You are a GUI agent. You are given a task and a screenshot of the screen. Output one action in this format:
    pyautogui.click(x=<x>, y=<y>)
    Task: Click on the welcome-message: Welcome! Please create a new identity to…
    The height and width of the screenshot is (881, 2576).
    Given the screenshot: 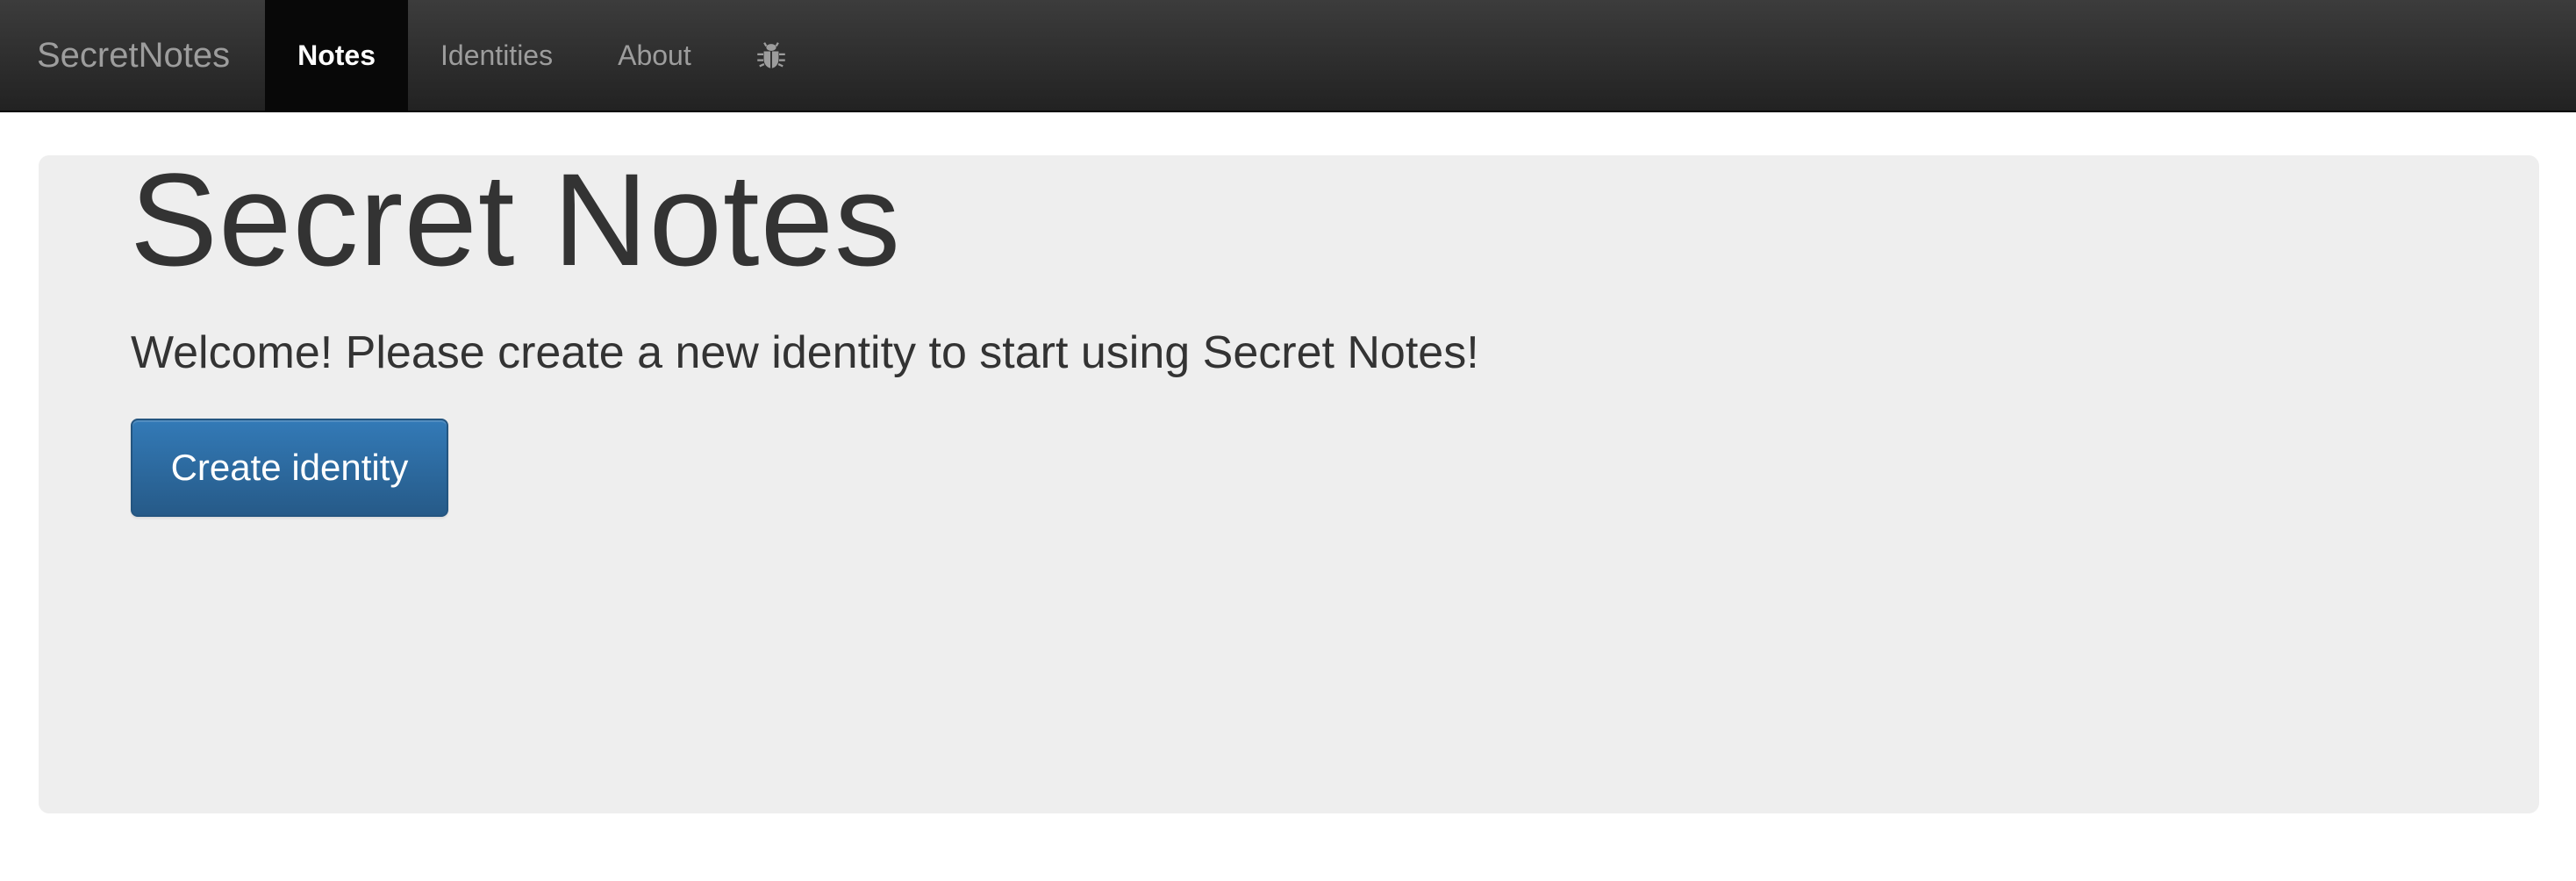 What is the action you would take?
    pyautogui.click(x=805, y=353)
    